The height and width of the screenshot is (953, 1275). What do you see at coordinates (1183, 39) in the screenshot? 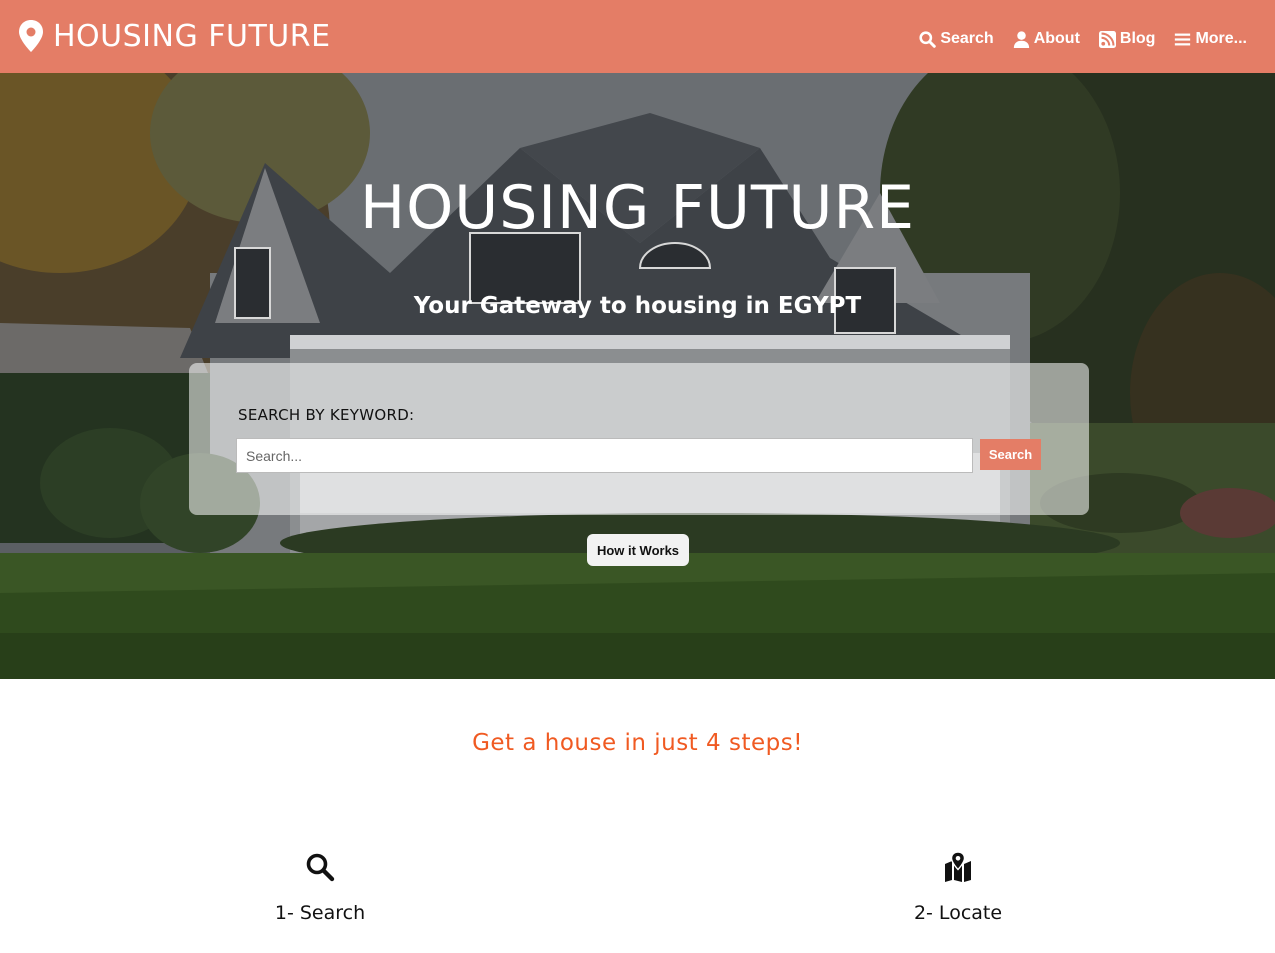
I see `menu-icon` at bounding box center [1183, 39].